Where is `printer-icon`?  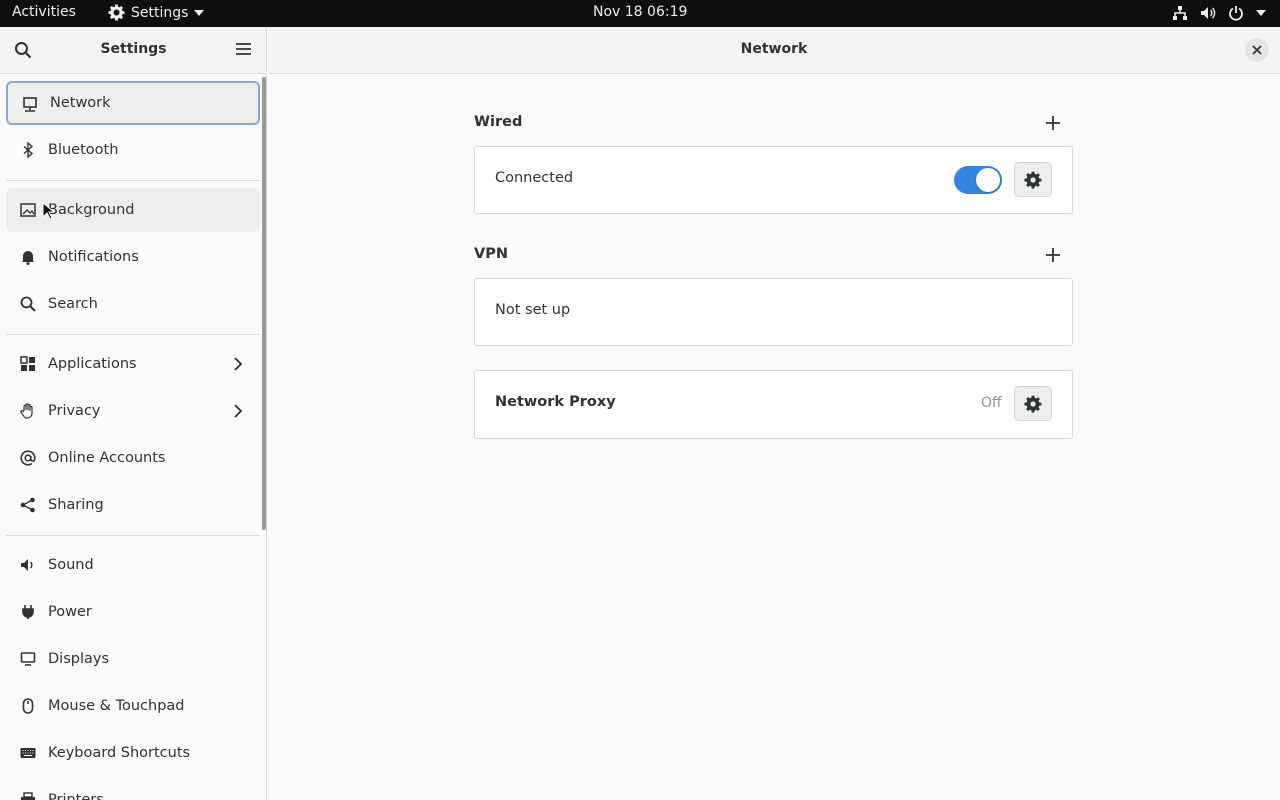 printer-icon is located at coordinates (28, 796).